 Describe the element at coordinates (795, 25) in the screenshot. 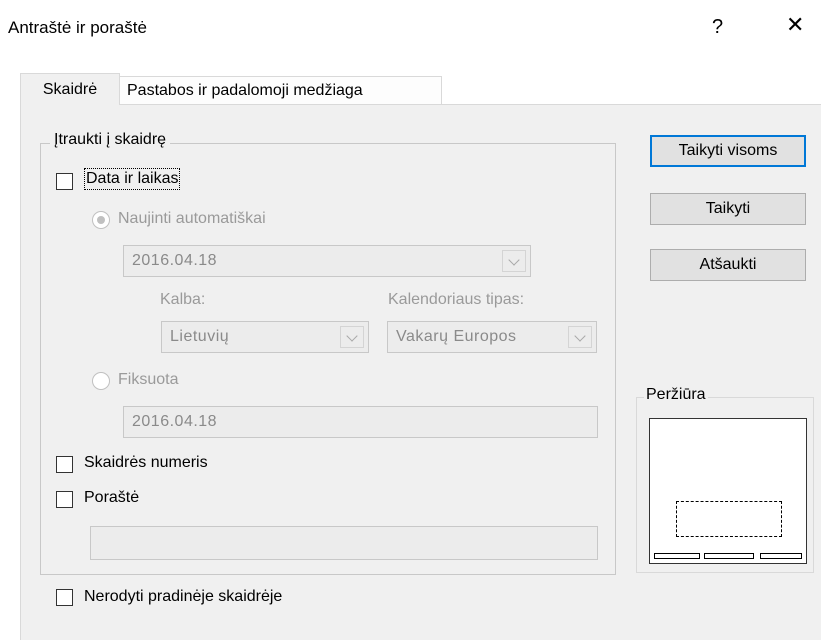

I see `close-button: ✕` at that location.